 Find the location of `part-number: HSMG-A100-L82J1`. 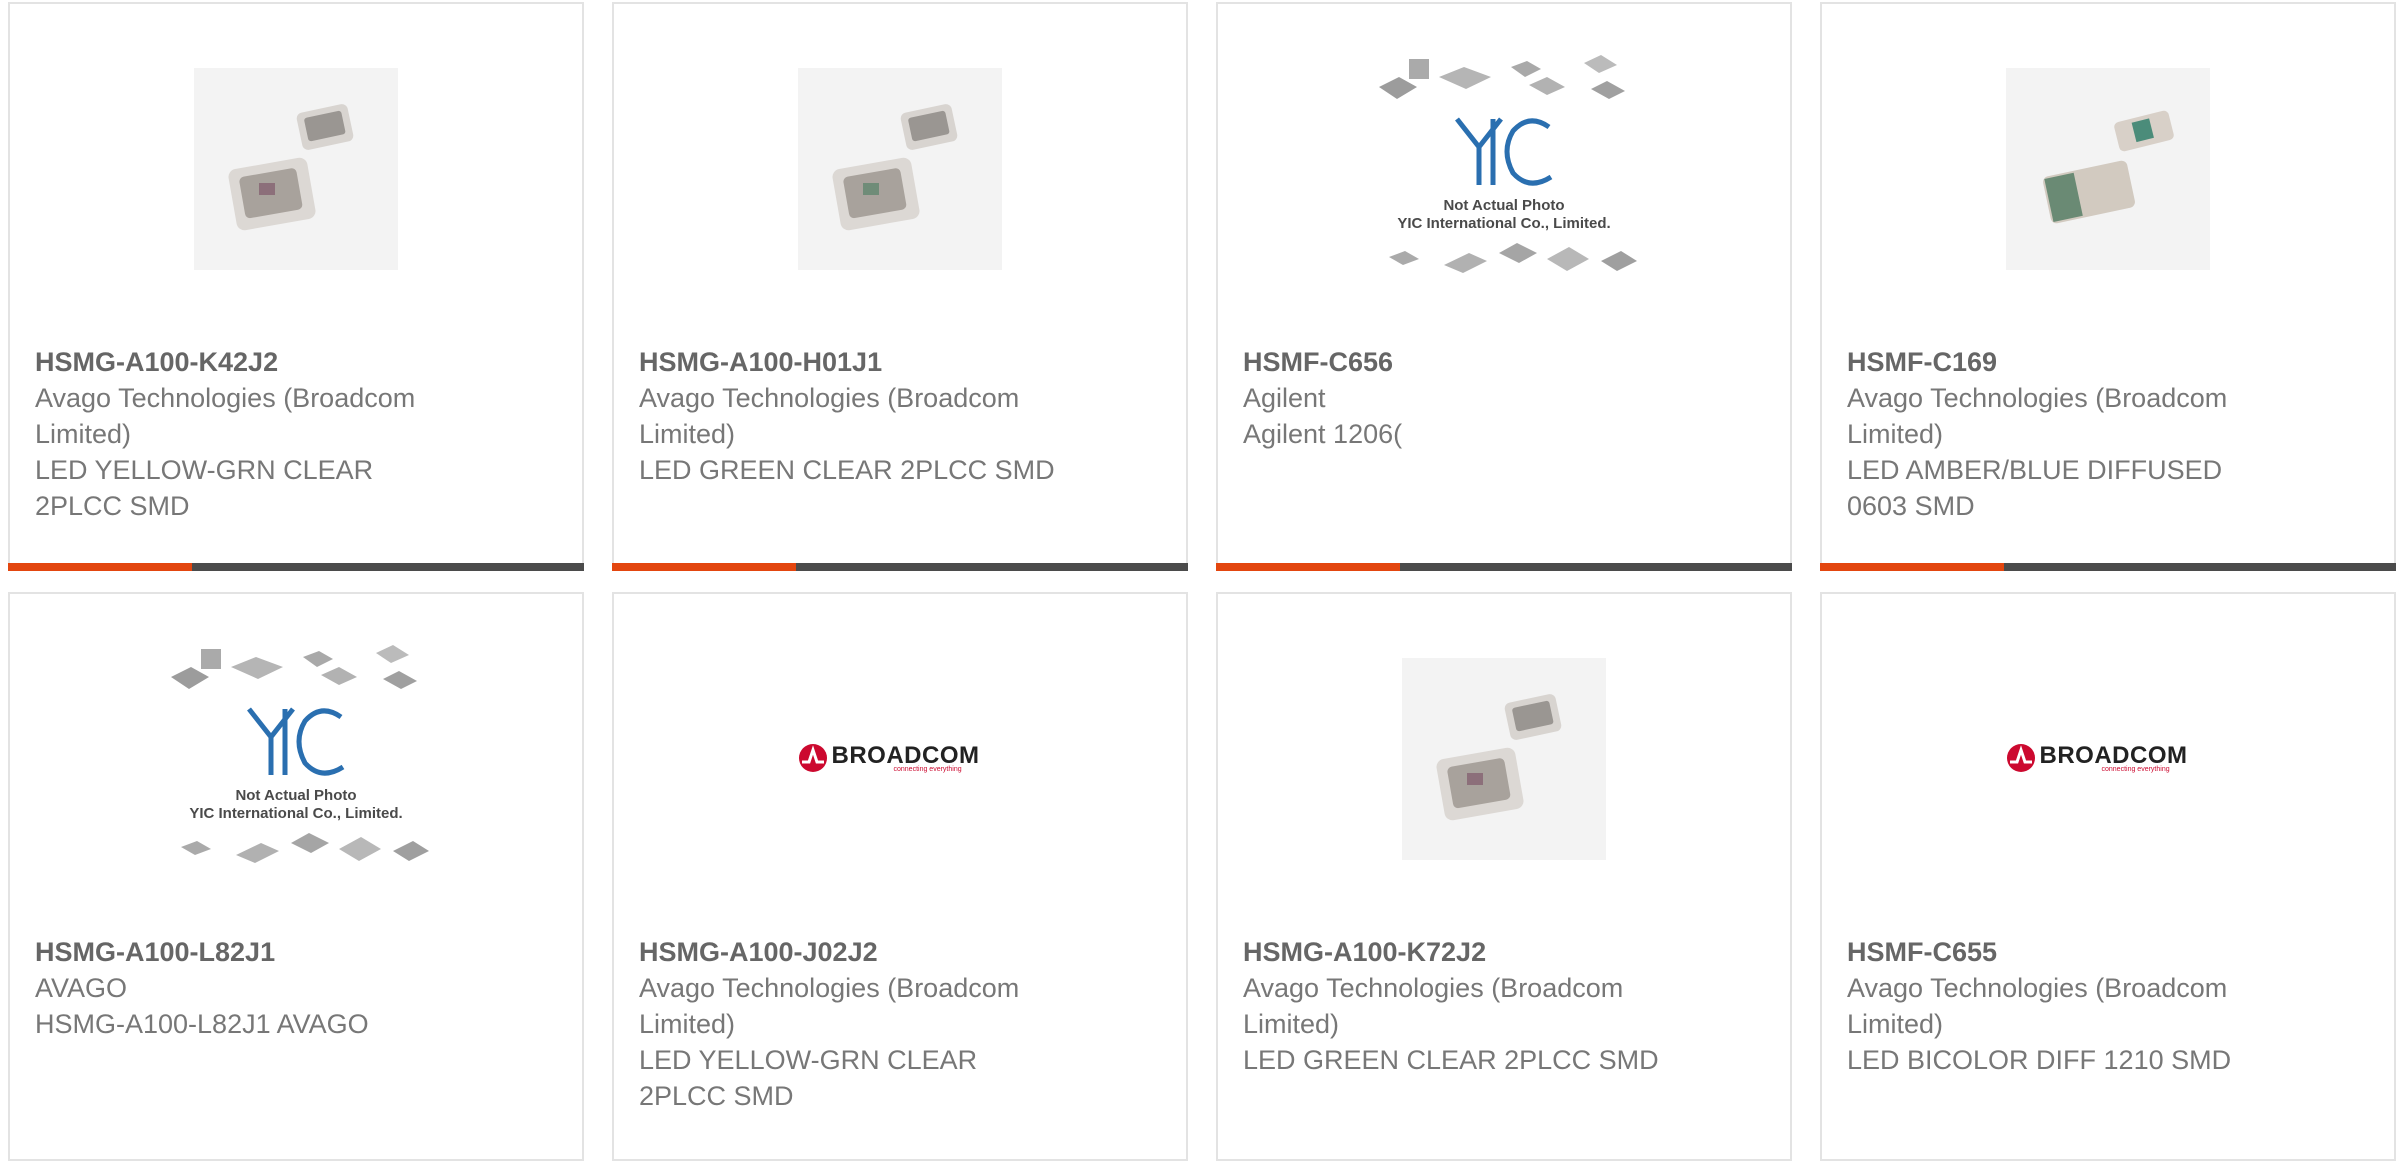

part-number: HSMG-A100-L82J1 is located at coordinates (250, 952).